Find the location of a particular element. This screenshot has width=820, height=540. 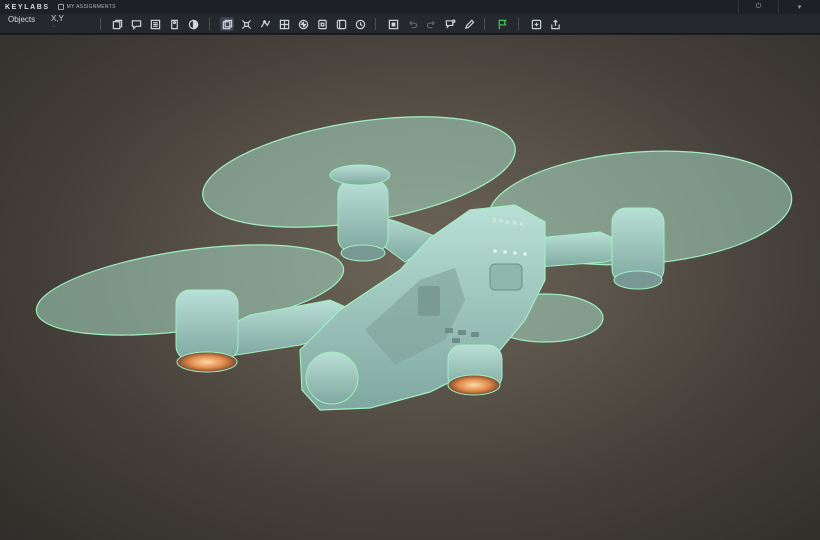

export-button is located at coordinates (555, 24).